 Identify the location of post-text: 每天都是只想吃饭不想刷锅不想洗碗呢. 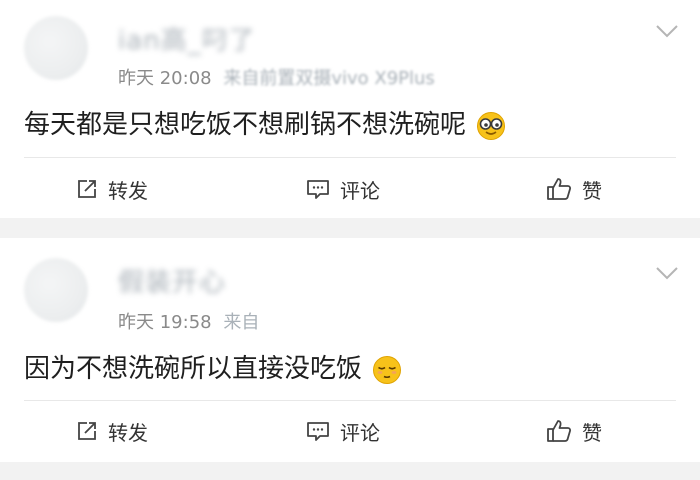
(245, 125).